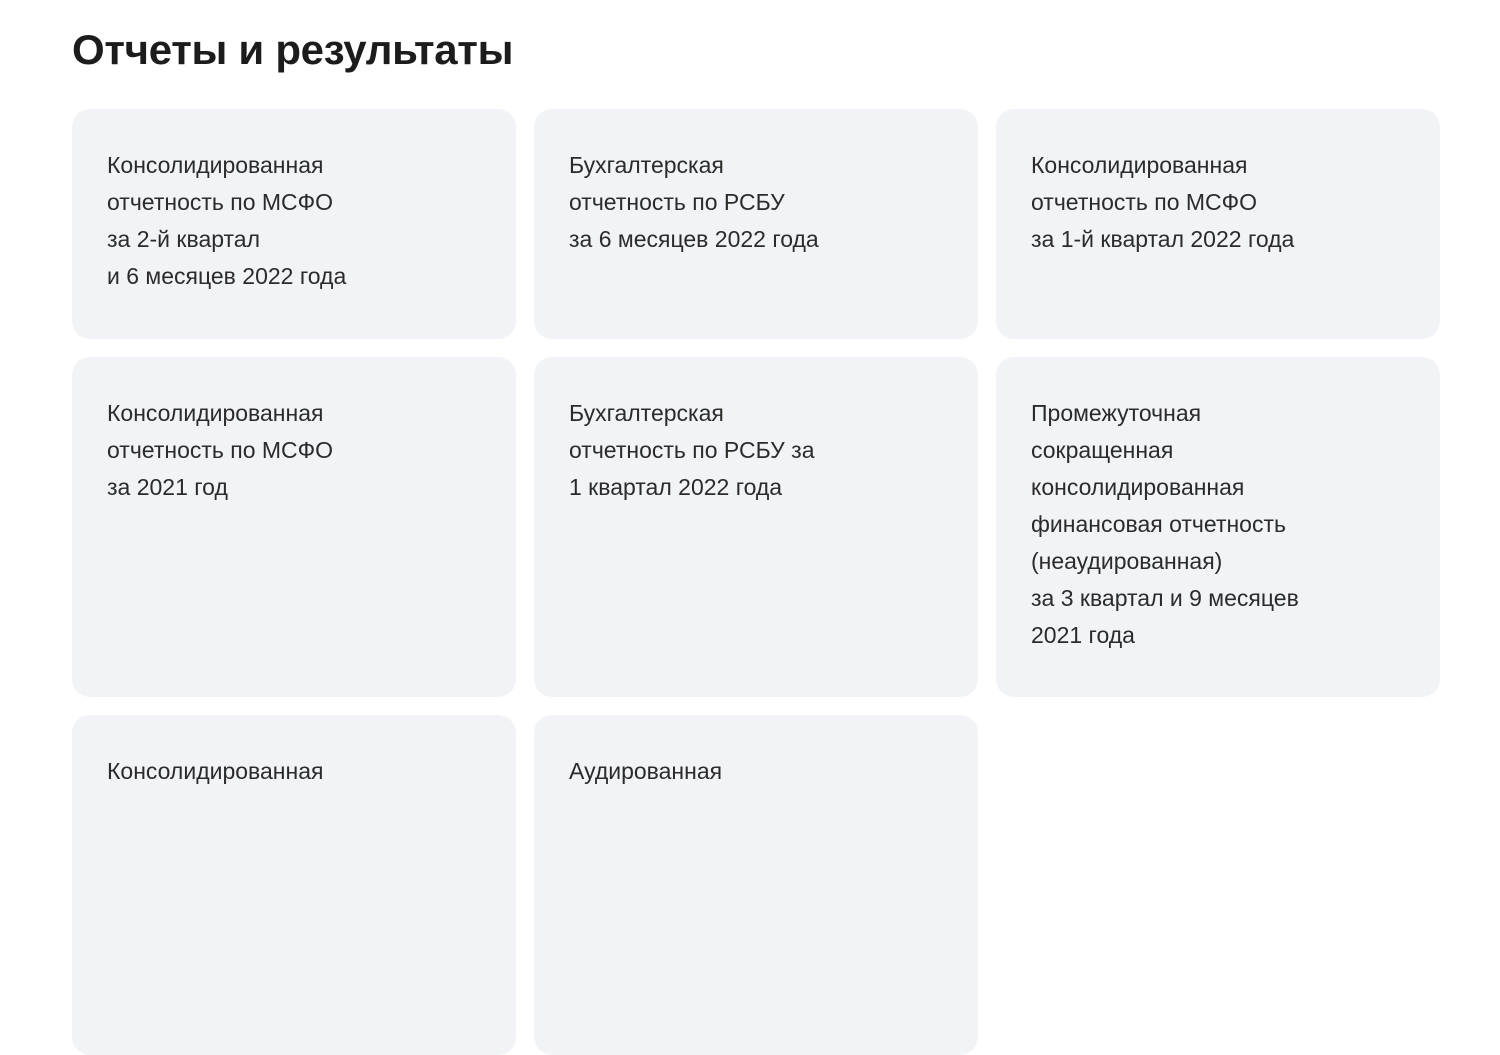  Describe the element at coordinates (294, 885) in the screenshot. I see `report-card: Консолидированная` at that location.